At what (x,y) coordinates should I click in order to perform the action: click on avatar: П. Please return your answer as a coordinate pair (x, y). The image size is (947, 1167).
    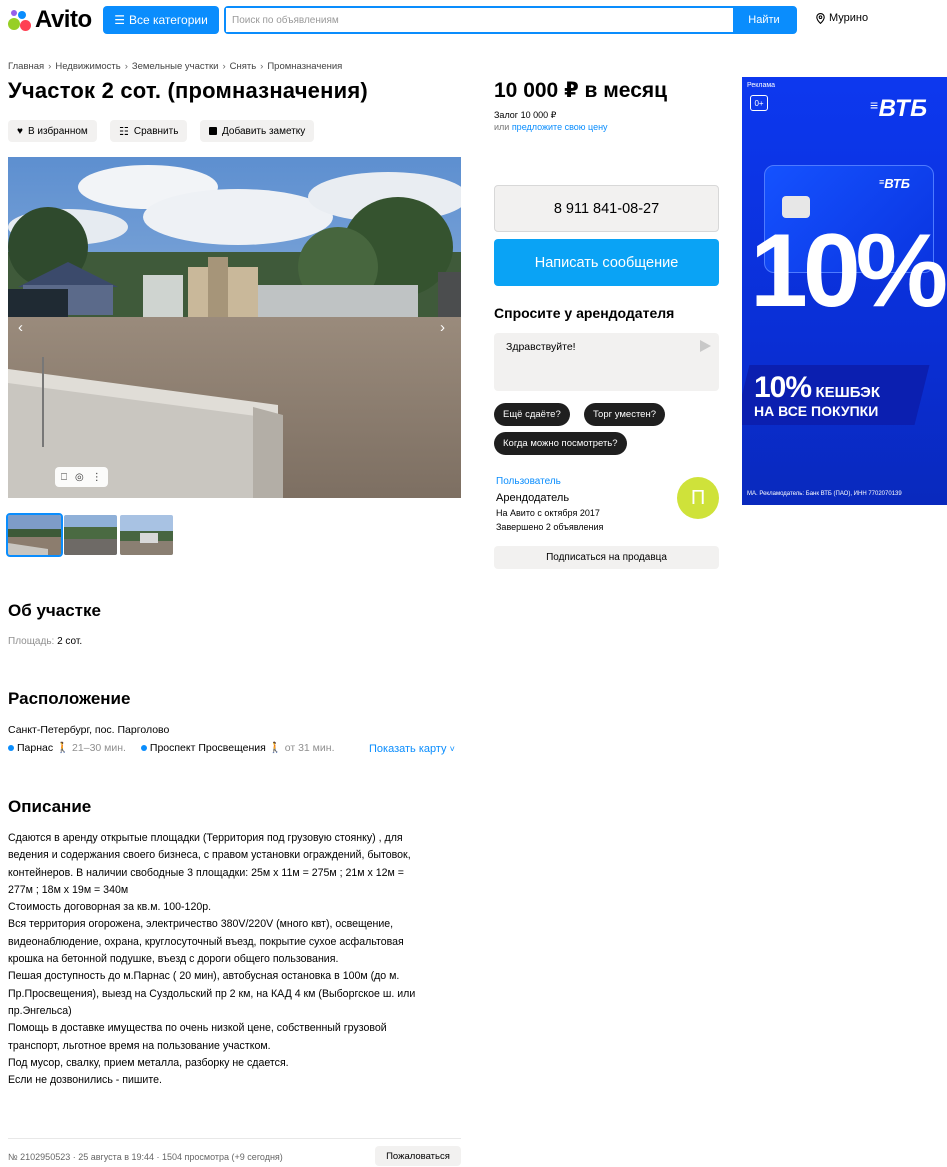
    Looking at the image, I should click on (698, 498).